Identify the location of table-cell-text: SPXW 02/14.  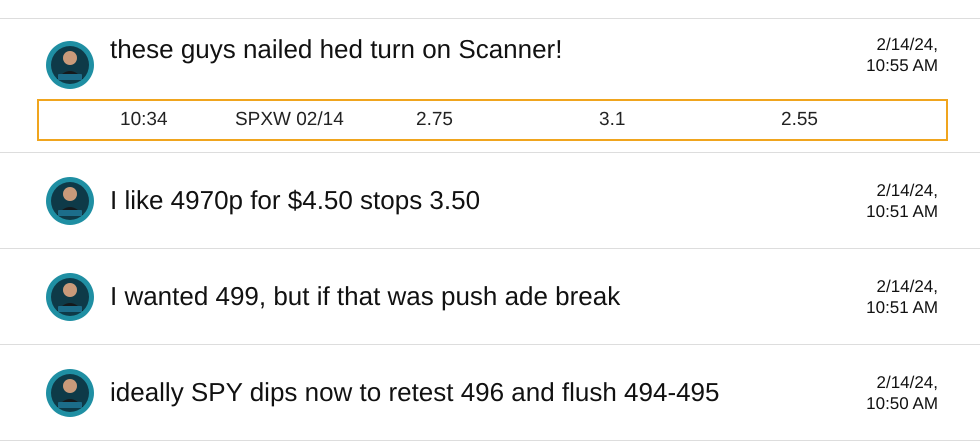
(290, 120).